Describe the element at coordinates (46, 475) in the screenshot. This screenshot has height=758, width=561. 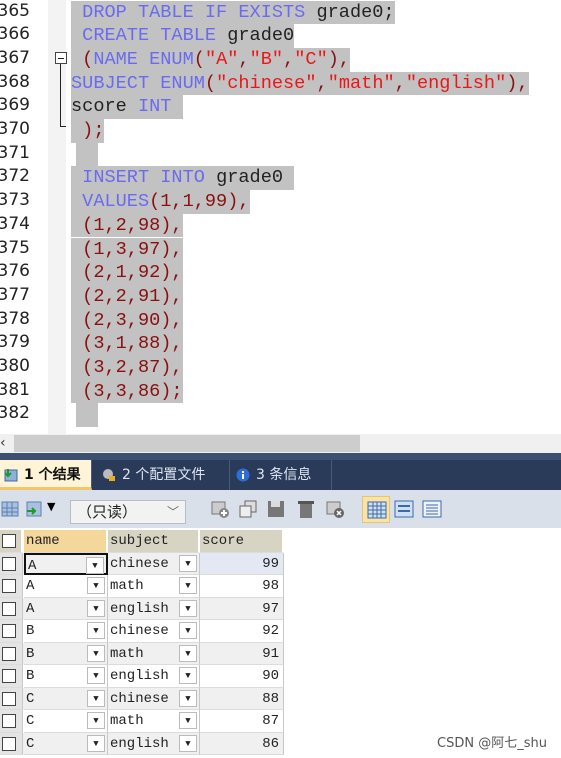
I see `tab-results: 1 个结果` at that location.